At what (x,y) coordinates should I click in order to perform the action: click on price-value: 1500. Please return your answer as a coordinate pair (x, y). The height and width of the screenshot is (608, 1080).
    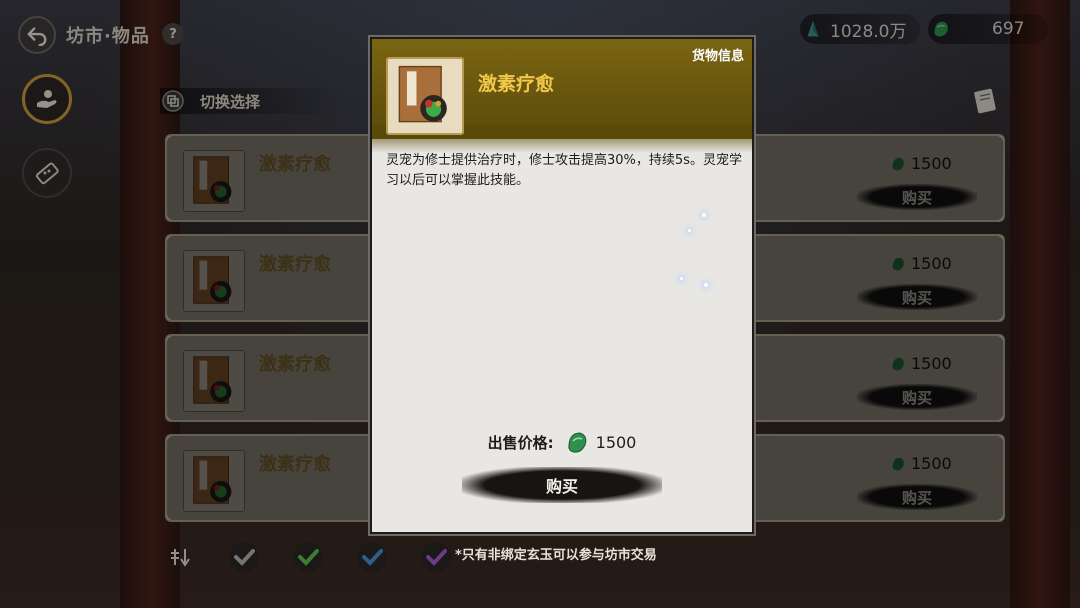
    Looking at the image, I should click on (616, 442).